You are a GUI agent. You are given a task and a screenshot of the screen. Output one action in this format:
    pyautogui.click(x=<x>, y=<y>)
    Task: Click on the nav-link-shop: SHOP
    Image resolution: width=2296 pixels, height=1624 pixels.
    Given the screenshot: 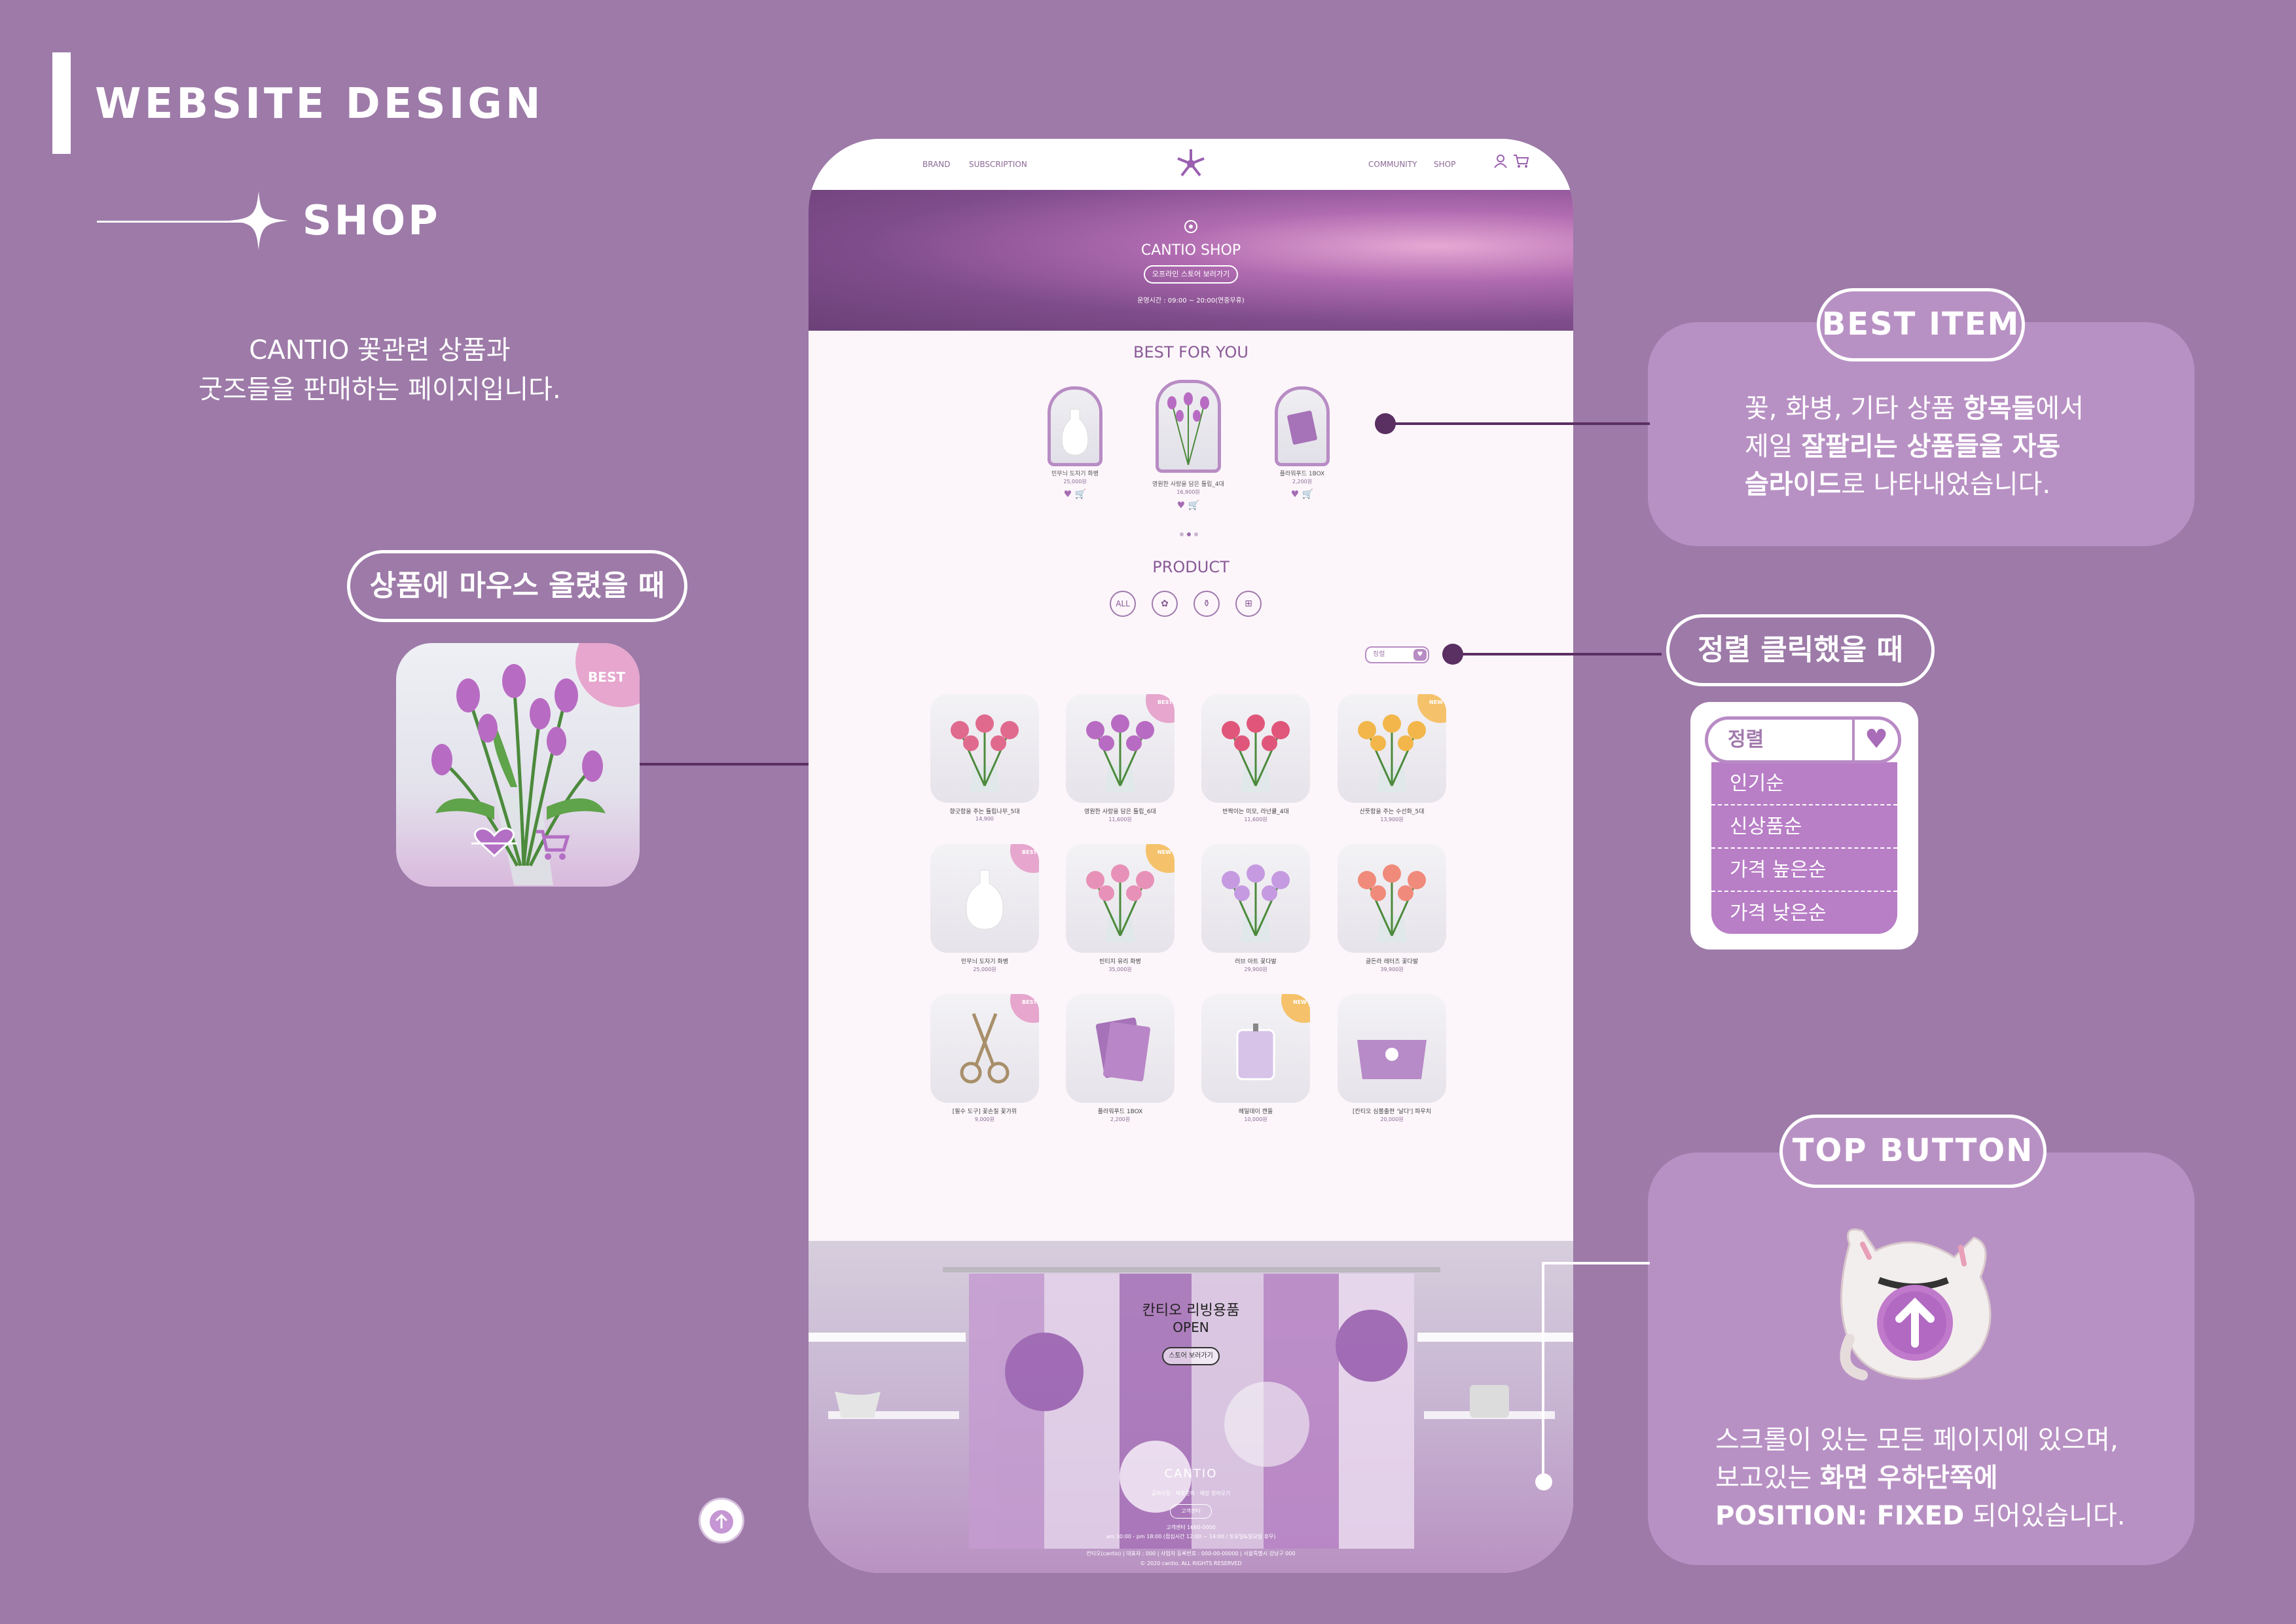 What is the action you would take?
    pyautogui.click(x=1444, y=164)
    